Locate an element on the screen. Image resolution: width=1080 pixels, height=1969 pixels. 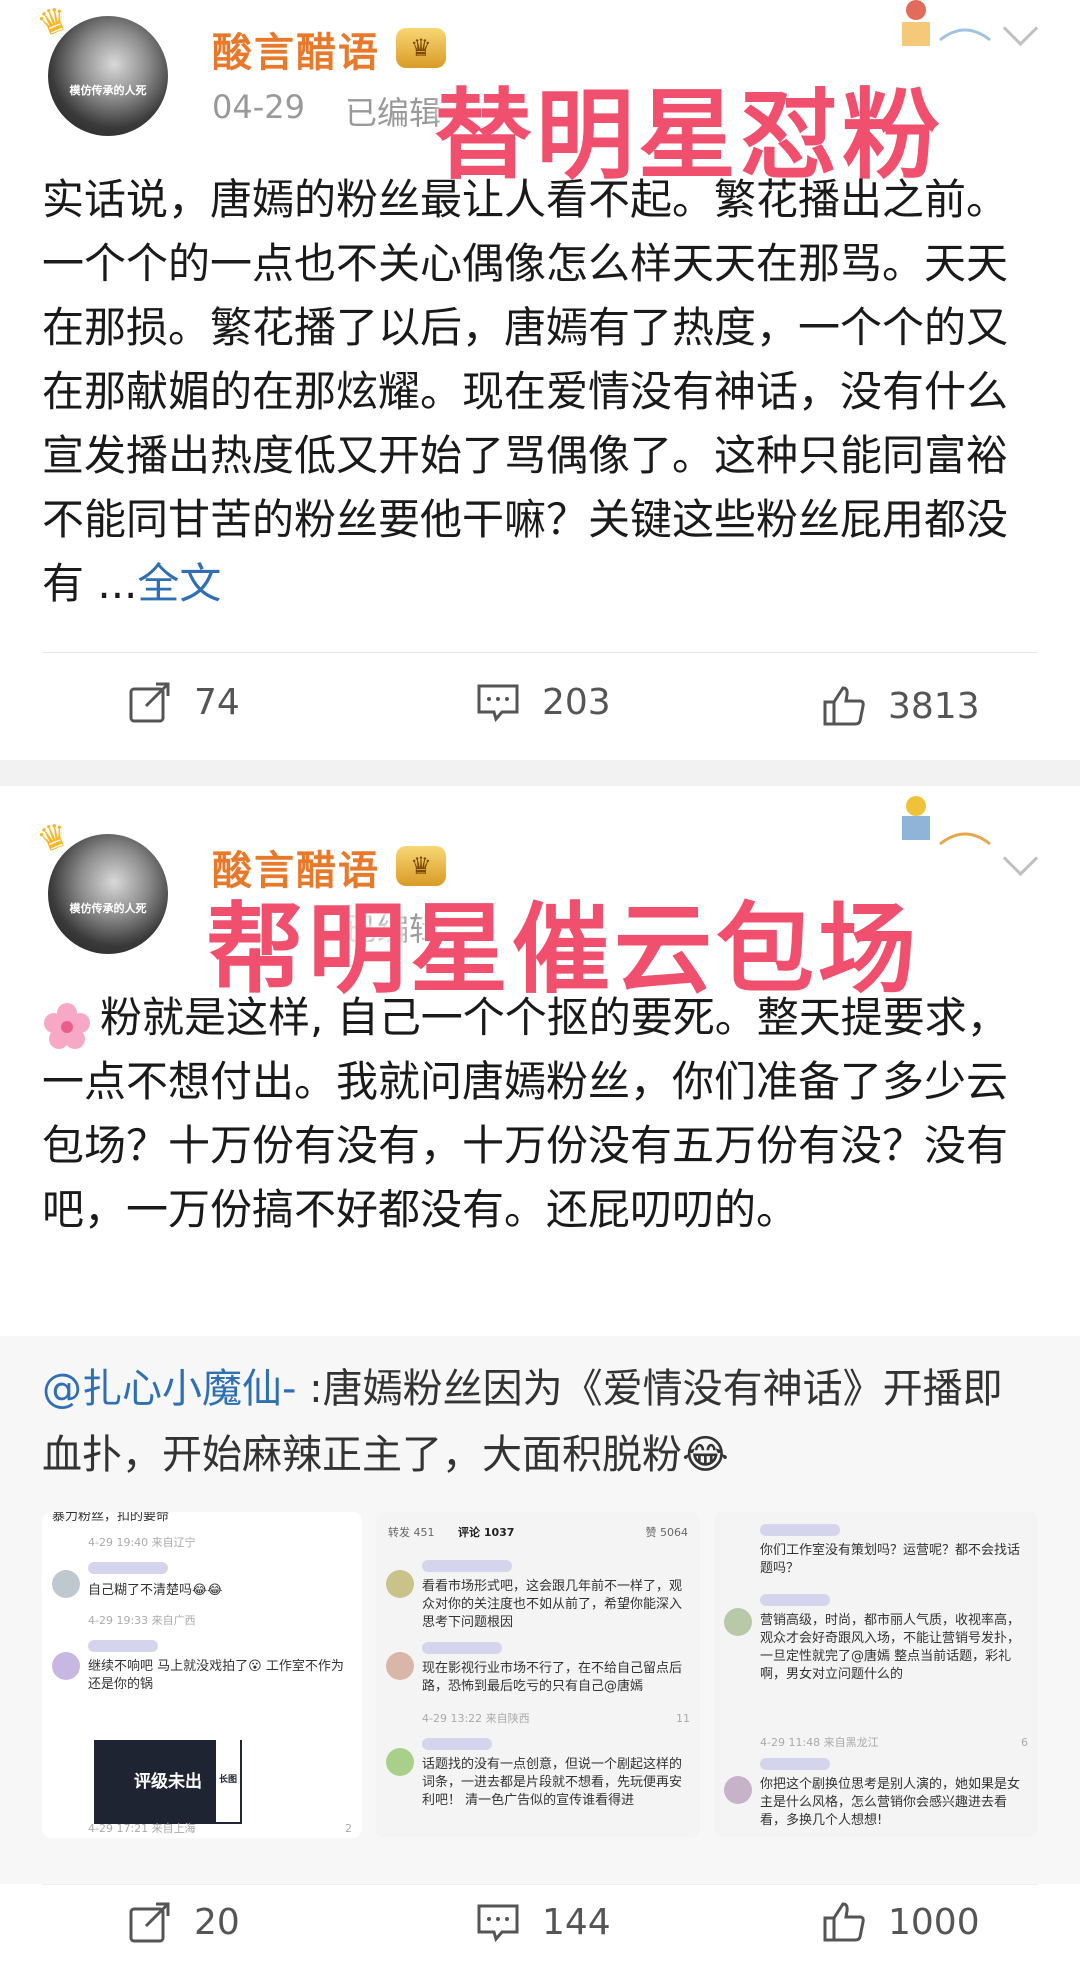
thumb-tab-comment: 评论 1037 is located at coordinates (486, 1532).